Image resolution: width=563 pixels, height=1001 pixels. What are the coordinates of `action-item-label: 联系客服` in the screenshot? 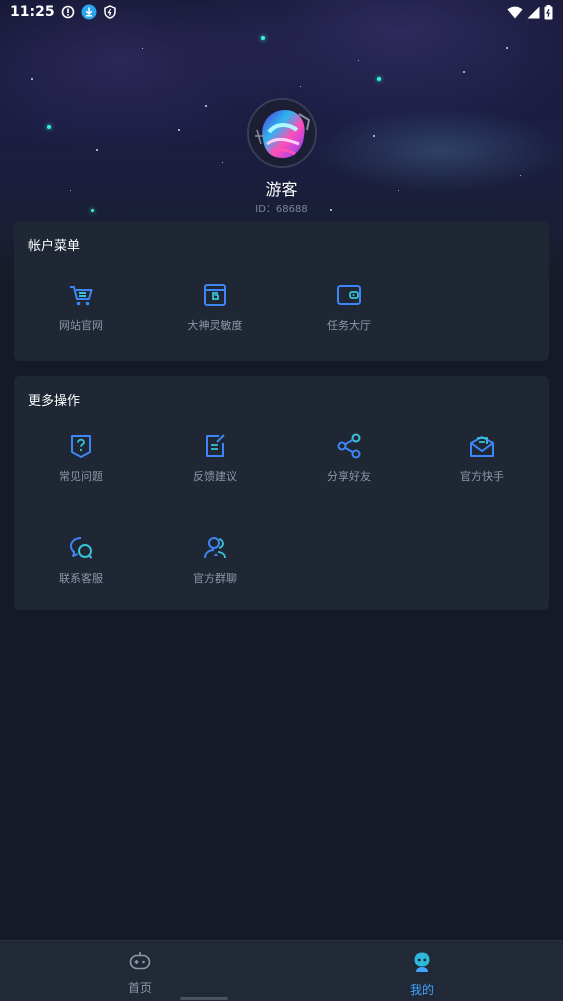 It's located at (81, 578).